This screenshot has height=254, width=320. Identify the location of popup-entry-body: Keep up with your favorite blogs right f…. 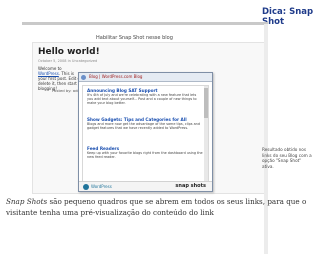
(145, 155).